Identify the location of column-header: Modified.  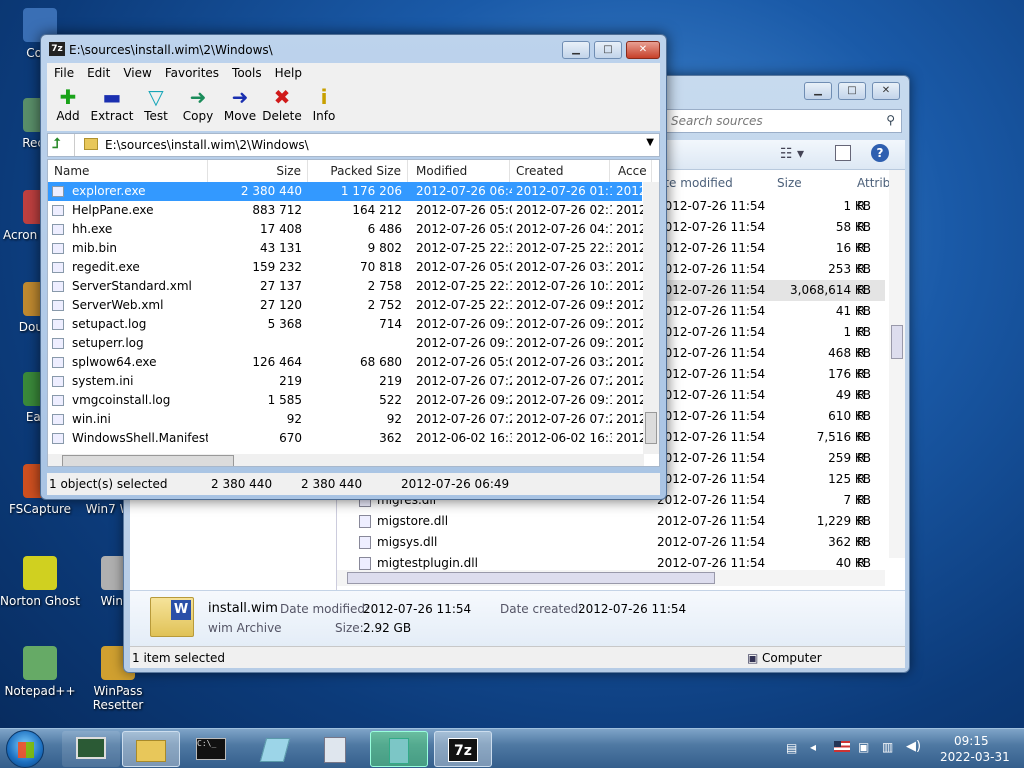
(460, 171).